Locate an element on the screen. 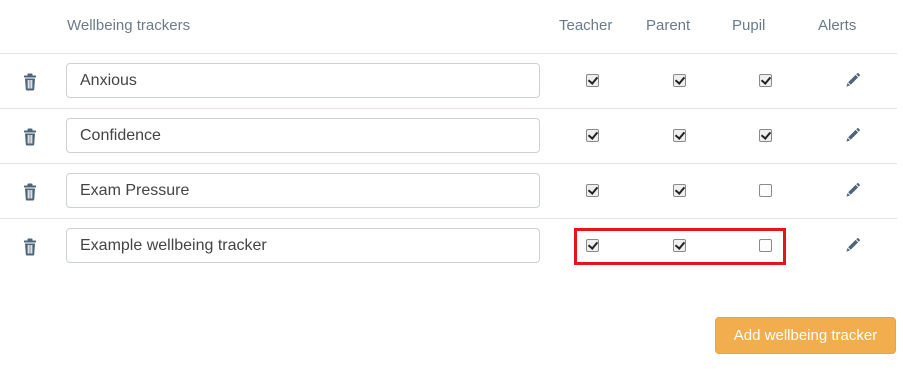  header-parent: Parent is located at coordinates (668, 25).